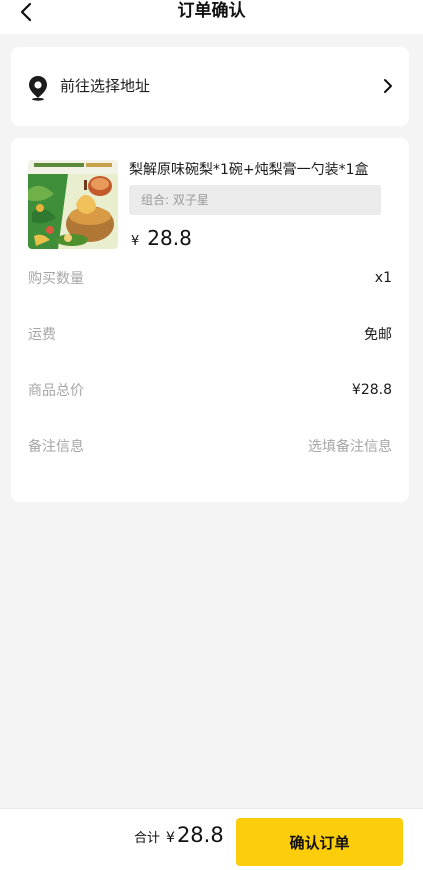  What do you see at coordinates (255, 200) in the screenshot?
I see `product-variant: 组合: 双子星` at bounding box center [255, 200].